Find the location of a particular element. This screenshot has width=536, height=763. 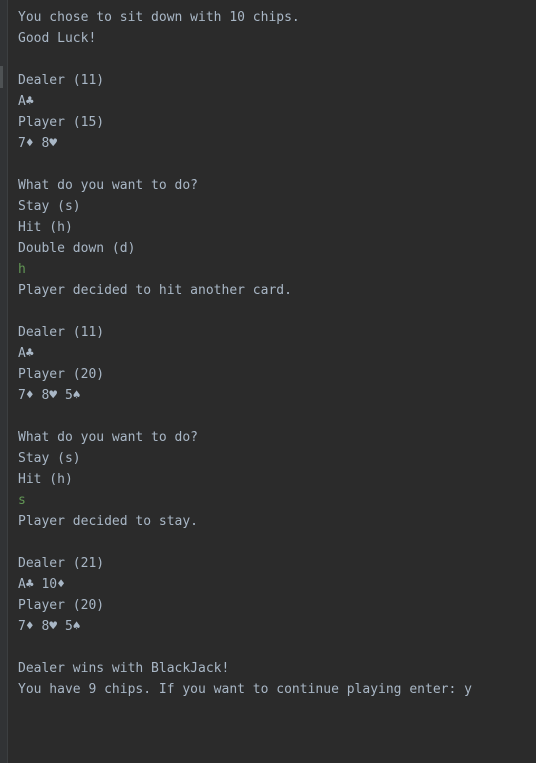

output-line: A♣ 10♦ is located at coordinates (41, 584).